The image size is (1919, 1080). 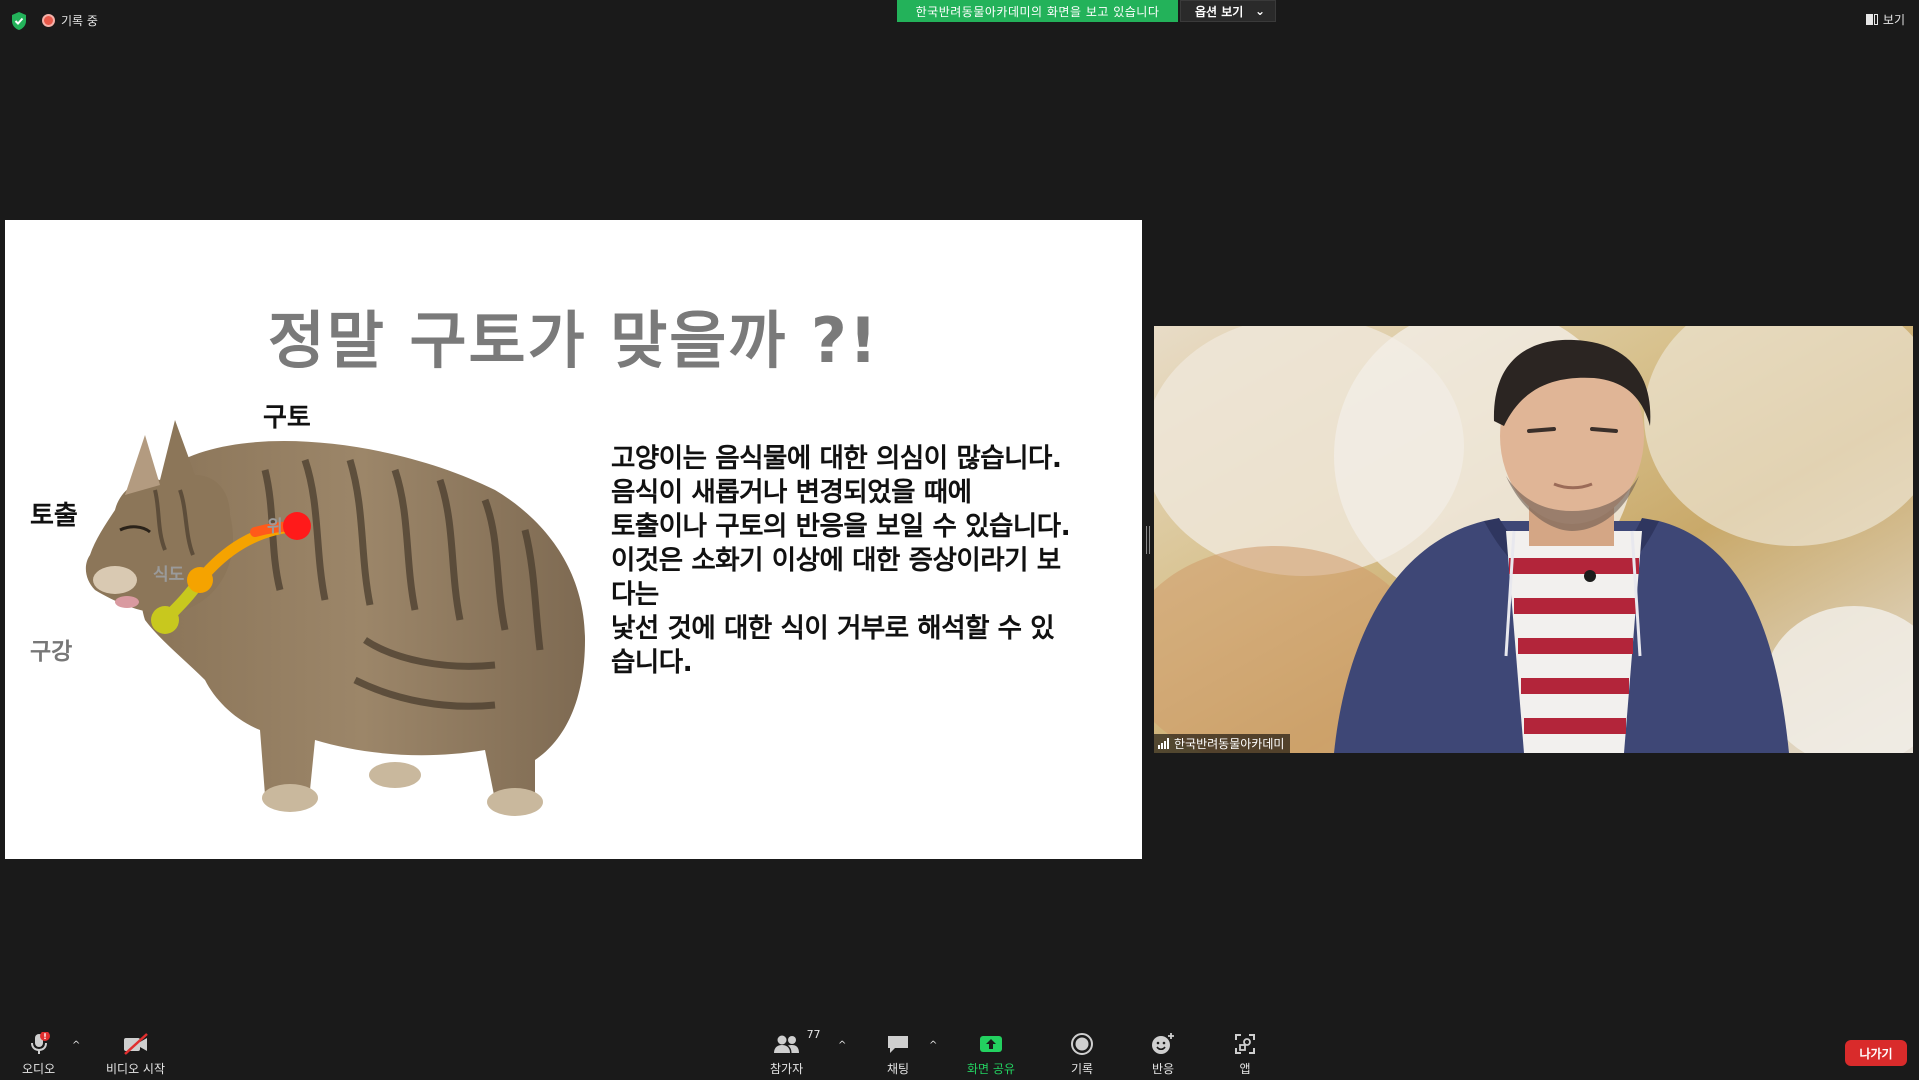 I want to click on label-esophagus: 식도, so click(x=169, y=575).